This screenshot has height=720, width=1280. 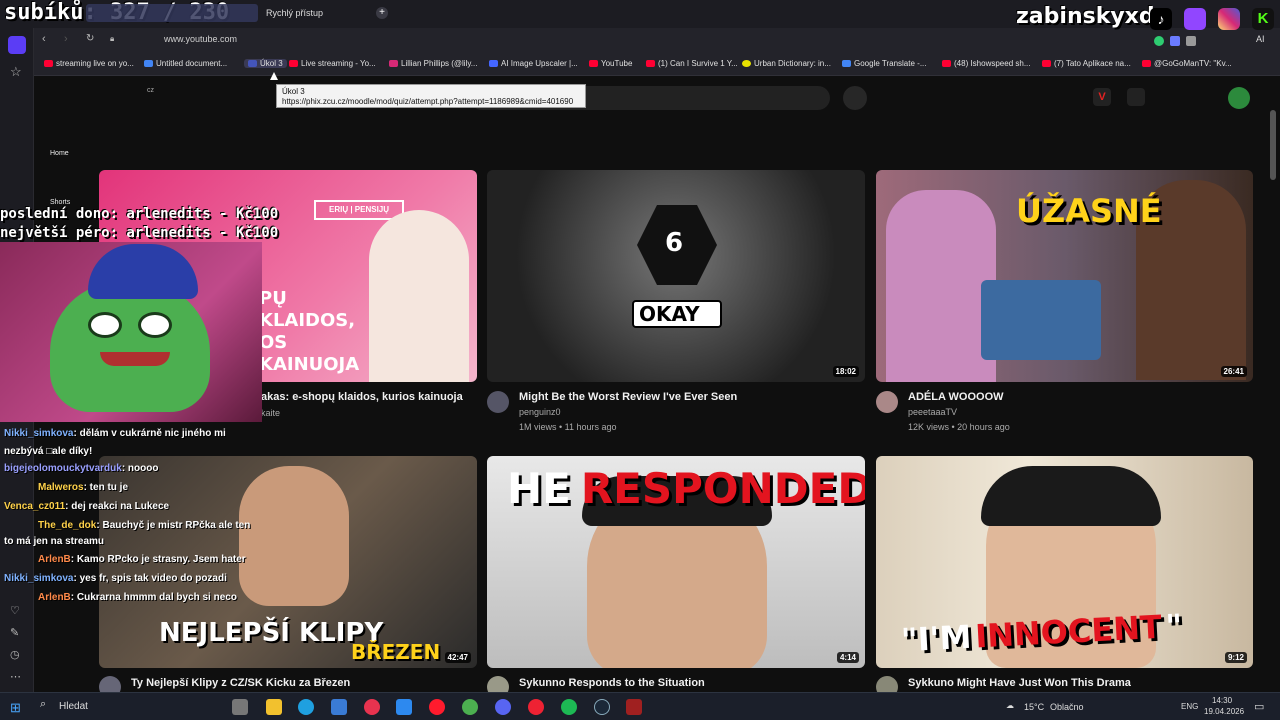 I want to click on file-explorer-icon, so click(x=274, y=707).